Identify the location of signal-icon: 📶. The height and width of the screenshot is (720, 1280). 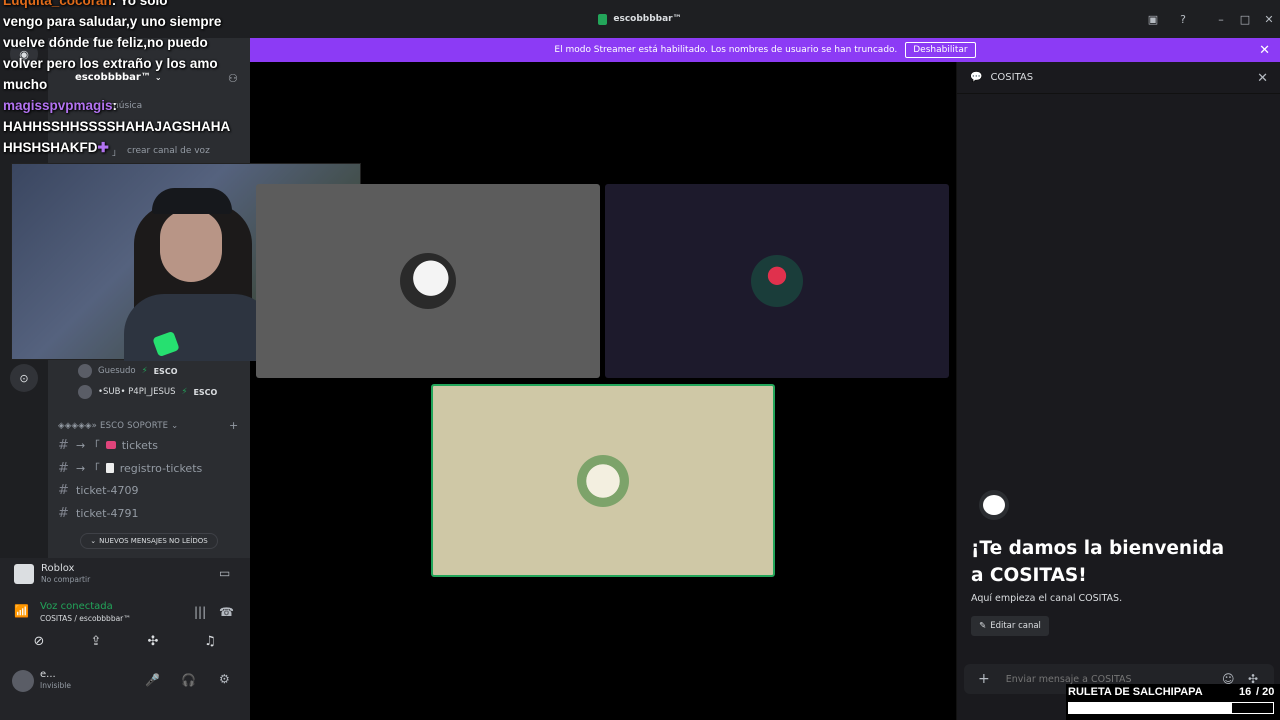
(21, 611).